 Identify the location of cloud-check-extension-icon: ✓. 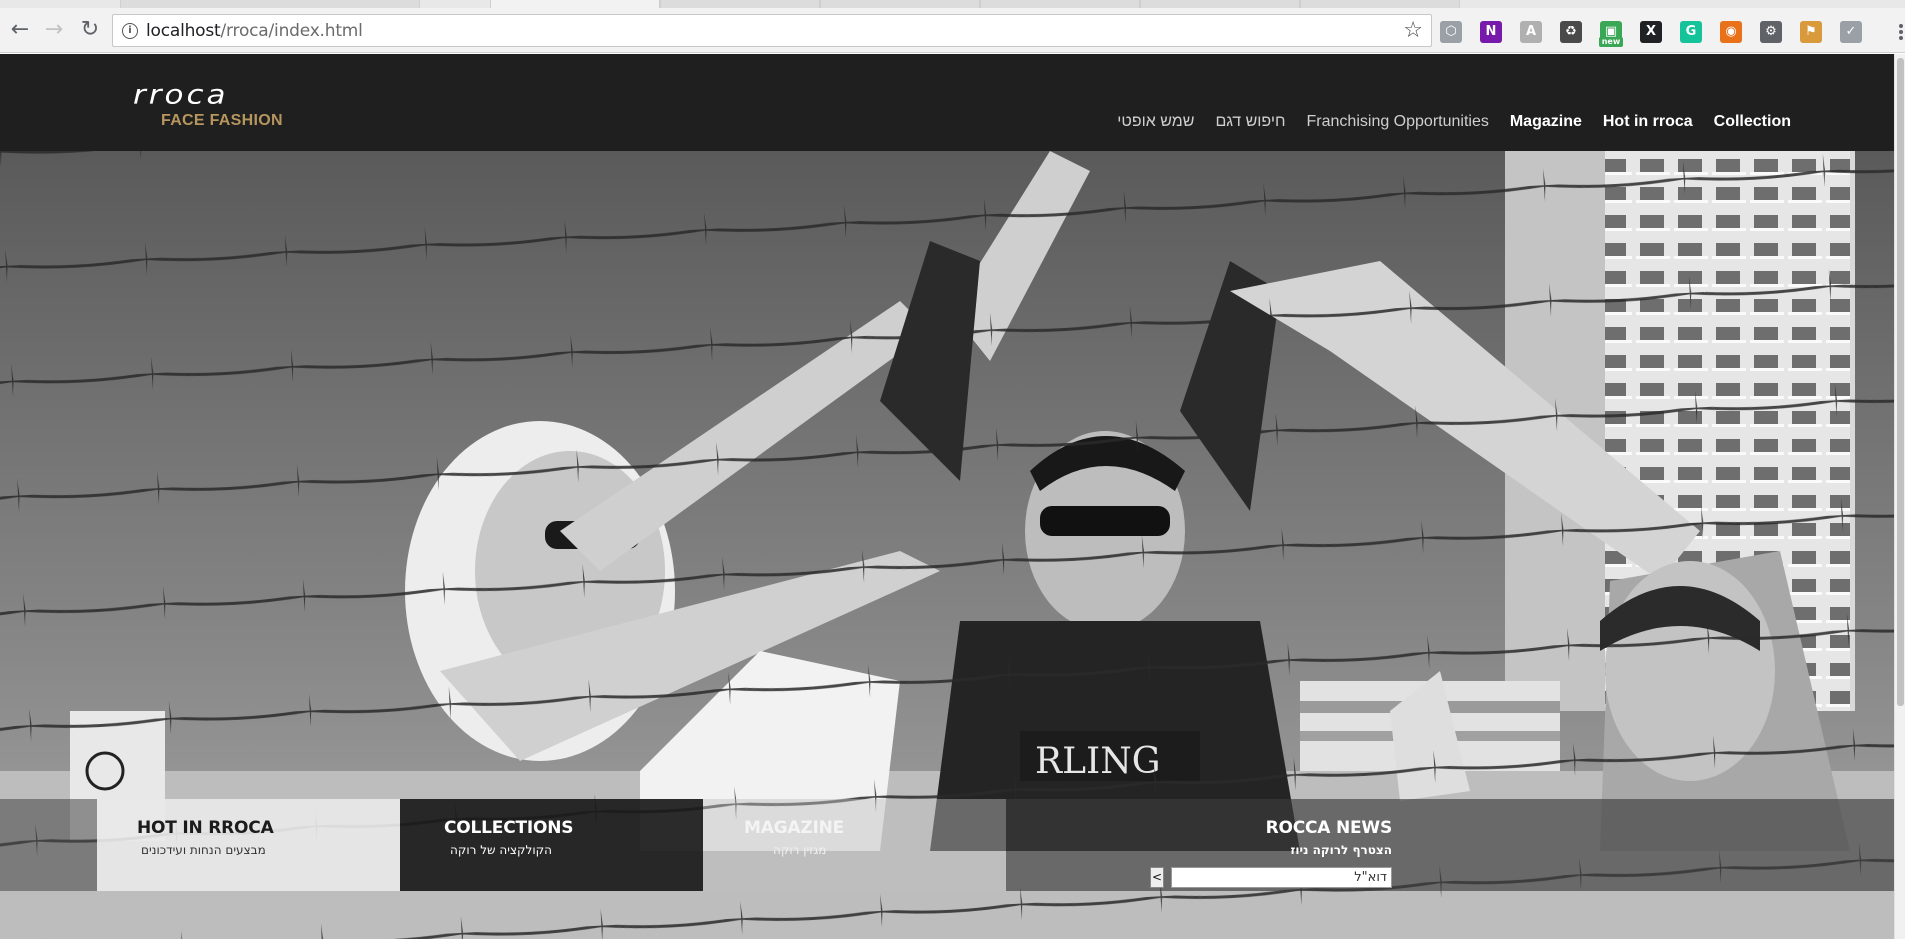
(1851, 32).